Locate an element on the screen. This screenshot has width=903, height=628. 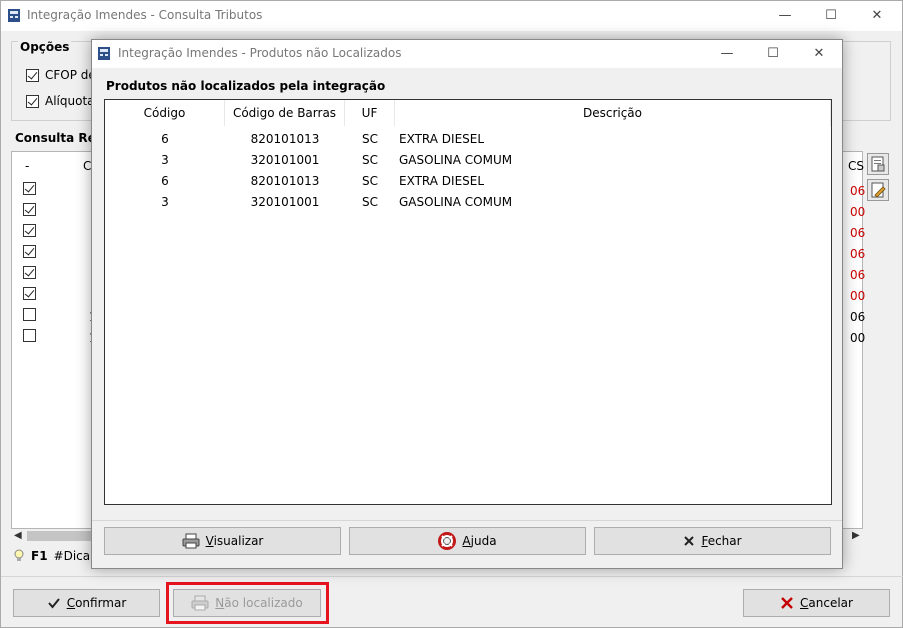
column-header-descricao: Descrição is located at coordinates (613, 113).